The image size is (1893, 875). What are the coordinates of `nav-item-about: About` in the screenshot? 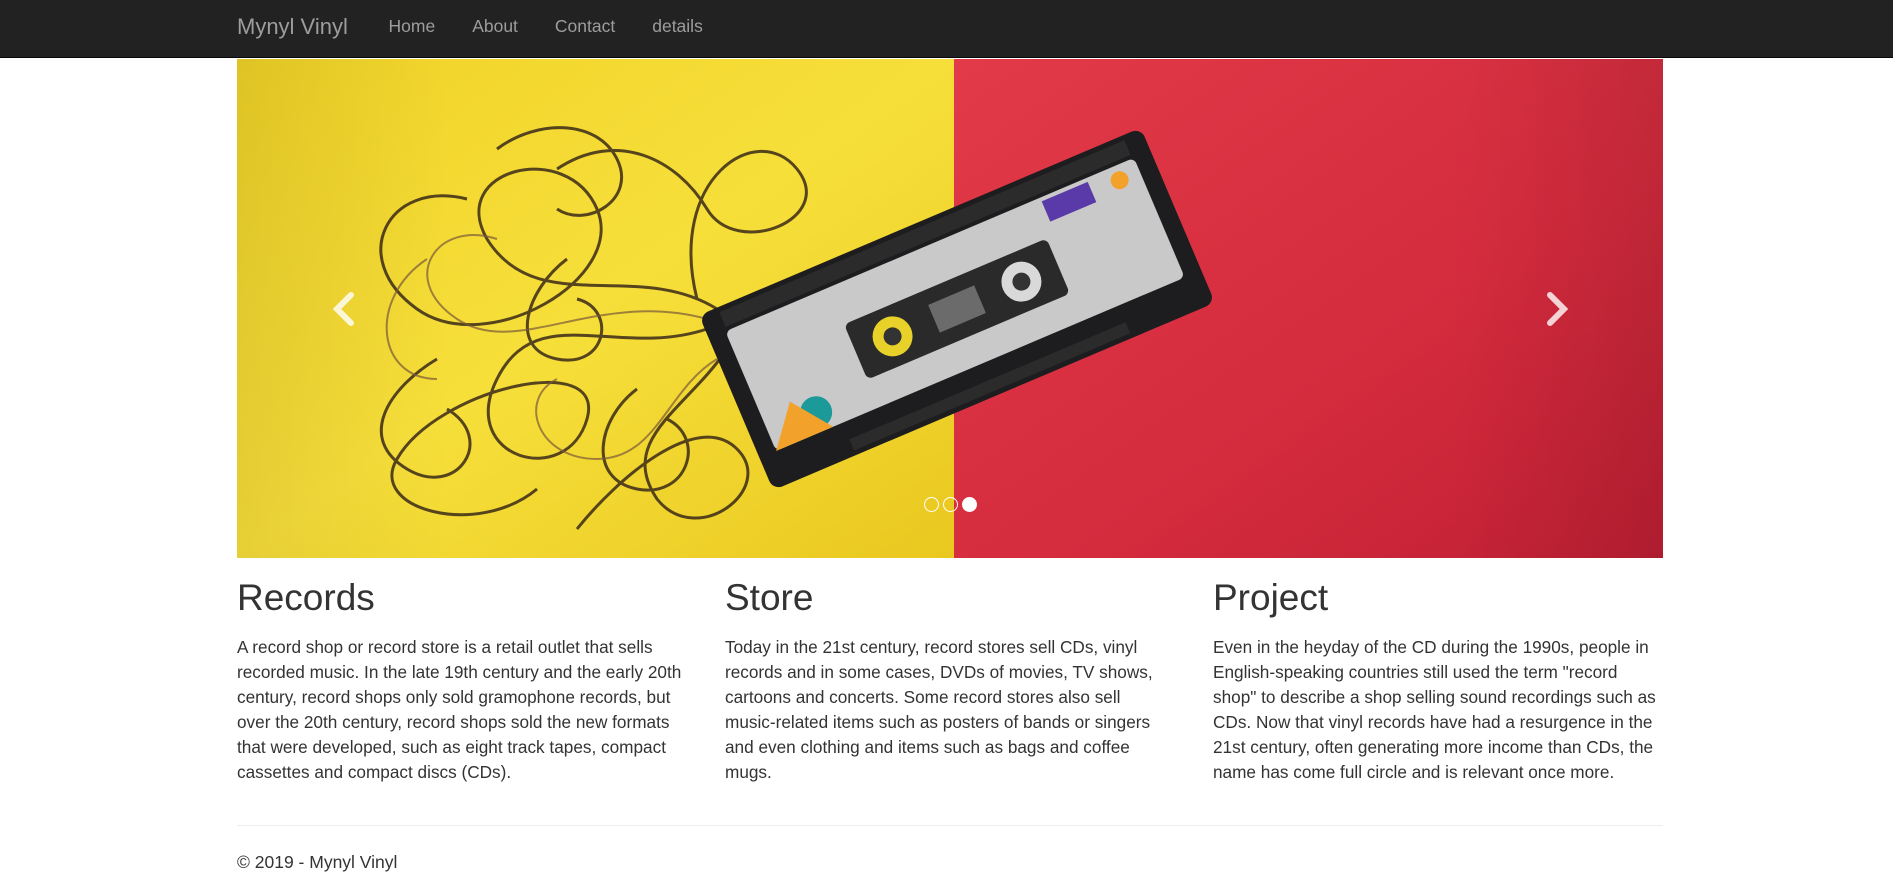 It's located at (495, 29).